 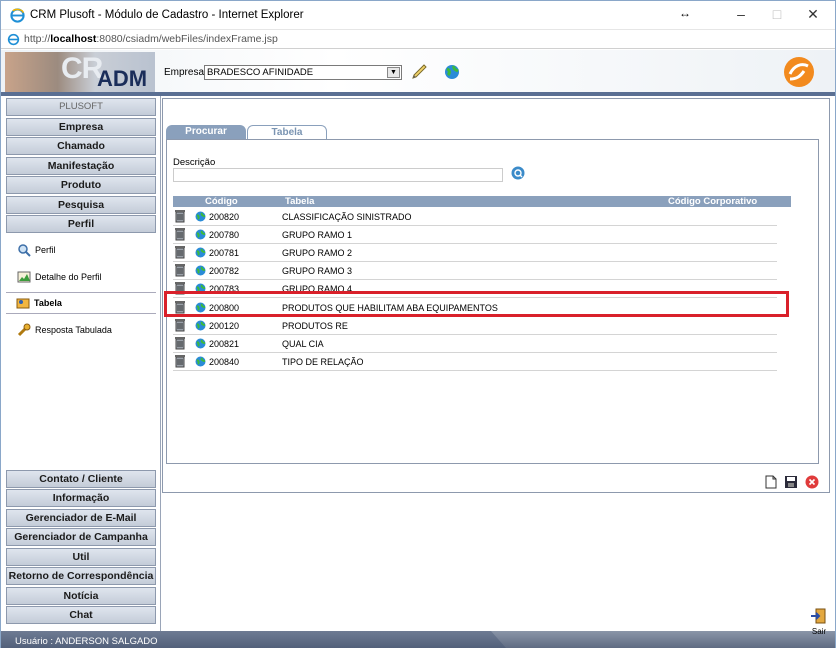 I want to click on descricao-input, so click(x=338, y=175).